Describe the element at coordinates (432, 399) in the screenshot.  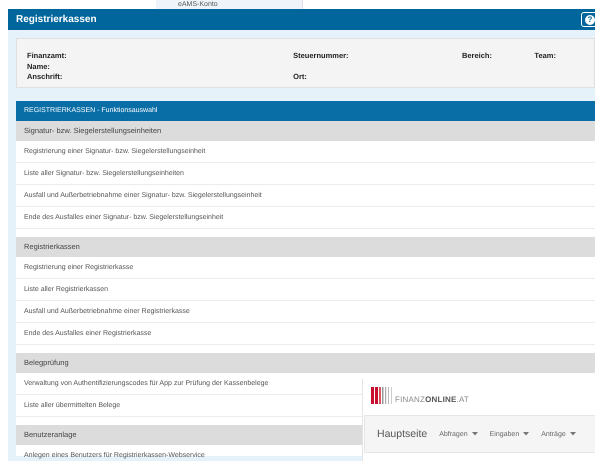
I see `logo-text: FINANZONLINE.AT` at that location.